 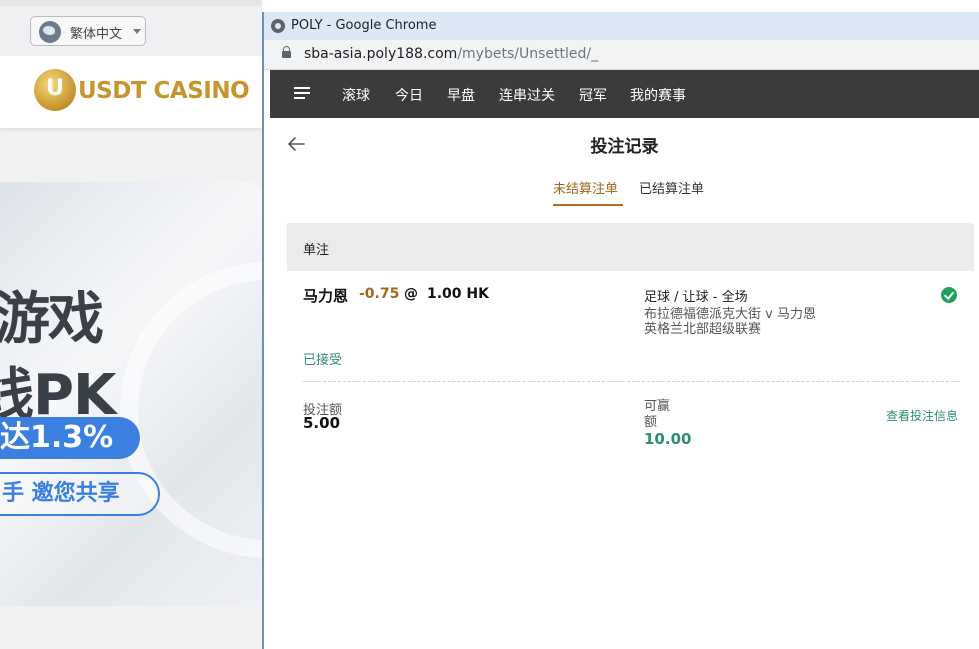 What do you see at coordinates (322, 423) in the screenshot?
I see `stake-value: 5.00` at bounding box center [322, 423].